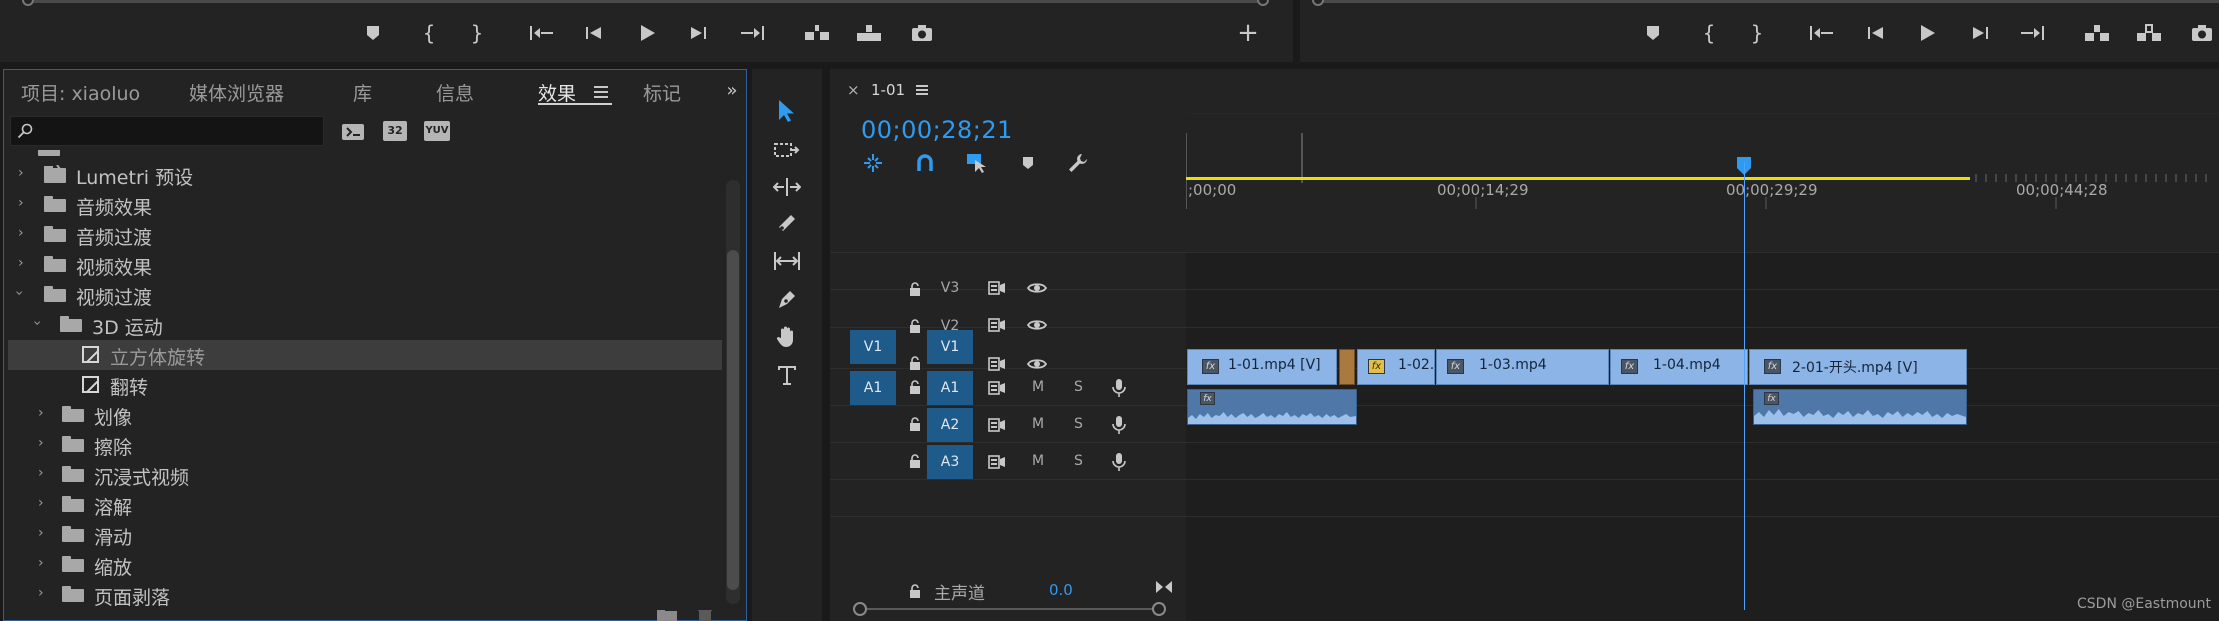 The width and height of the screenshot is (2219, 621). What do you see at coordinates (873, 347) in the screenshot?
I see `source-patch-v1: V1` at bounding box center [873, 347].